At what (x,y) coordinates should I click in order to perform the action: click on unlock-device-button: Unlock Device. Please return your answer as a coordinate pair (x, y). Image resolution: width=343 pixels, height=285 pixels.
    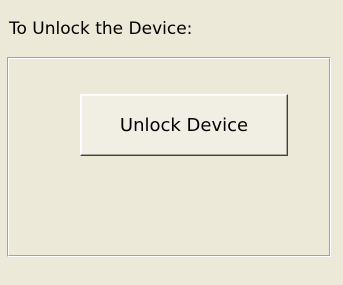
    Looking at the image, I should click on (184, 125).